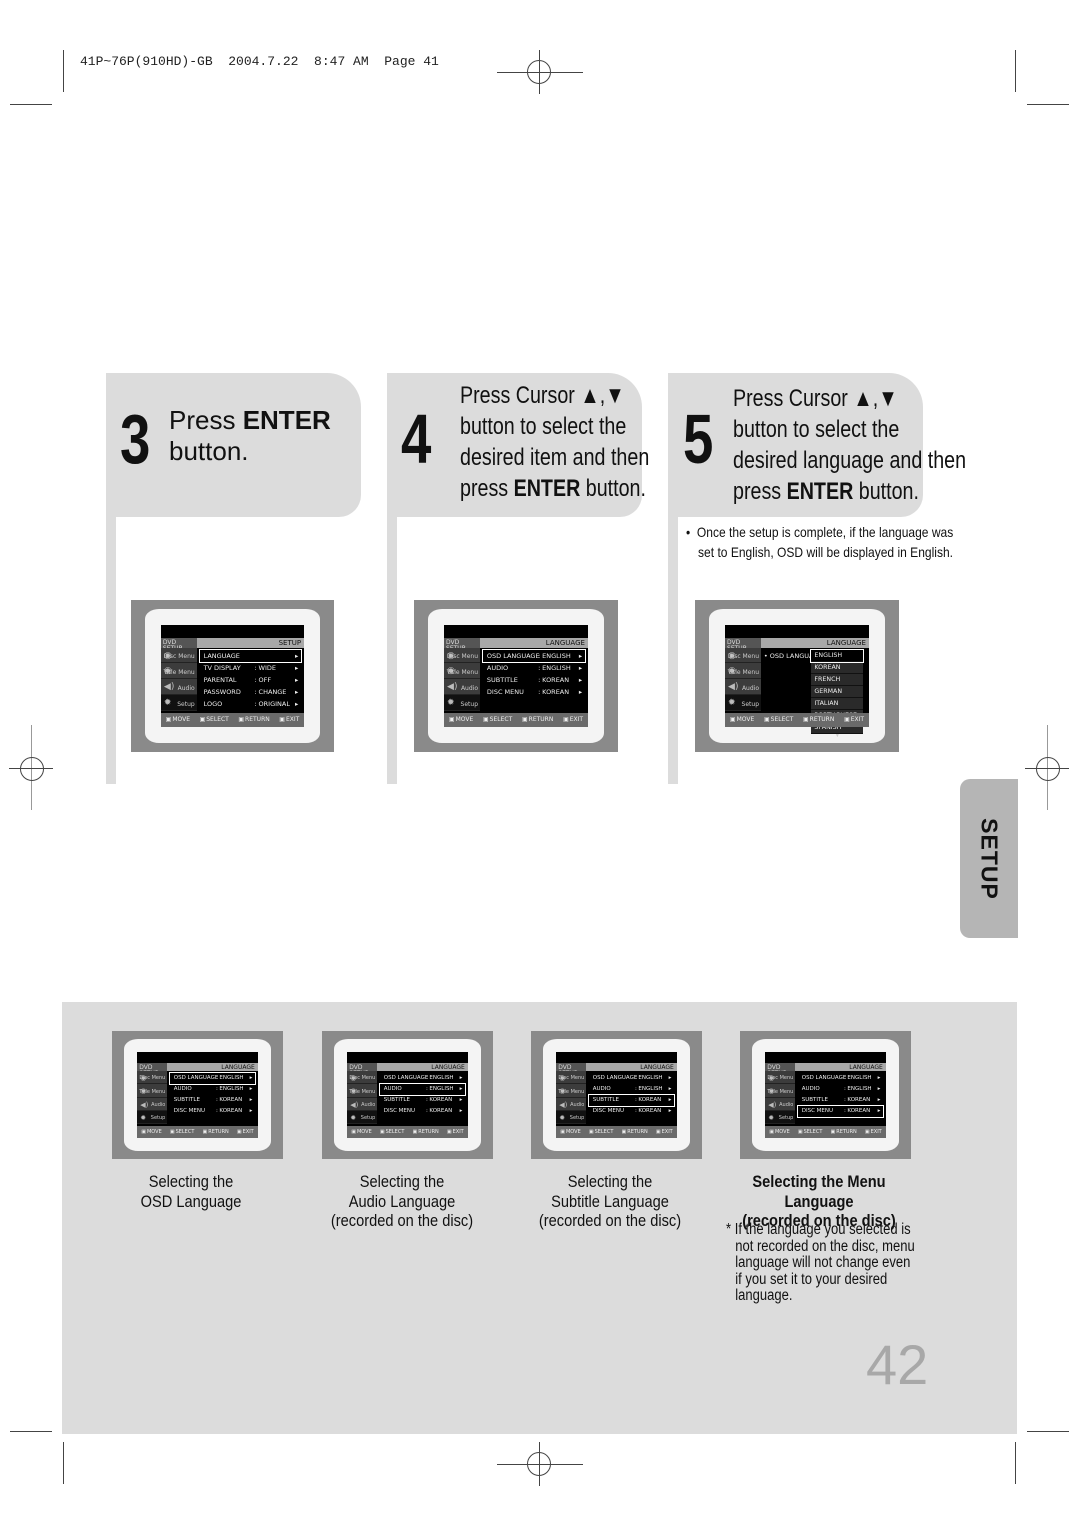 The height and width of the screenshot is (1528, 1080). I want to click on language-option: KOREAN, so click(837, 667).